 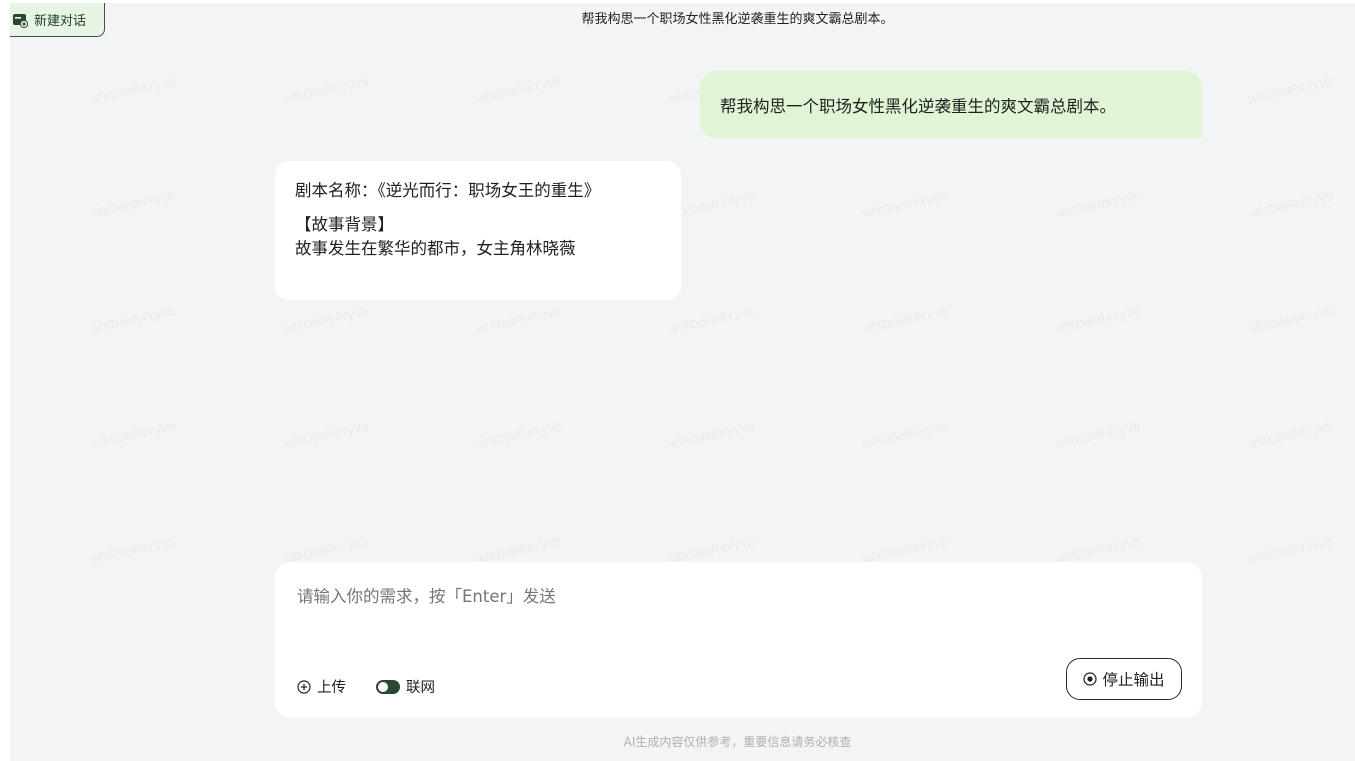 I want to click on toggle-knob, so click(x=383, y=686).